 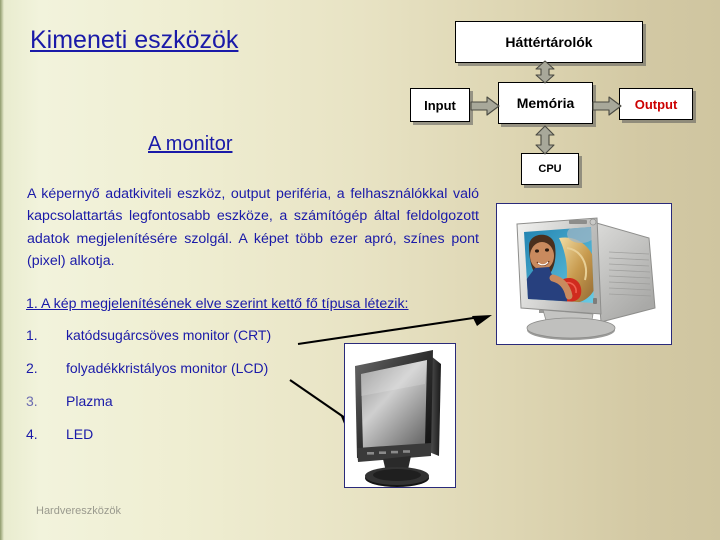 What do you see at coordinates (134, 40) in the screenshot?
I see `page-title: Kimeneti eszközök` at bounding box center [134, 40].